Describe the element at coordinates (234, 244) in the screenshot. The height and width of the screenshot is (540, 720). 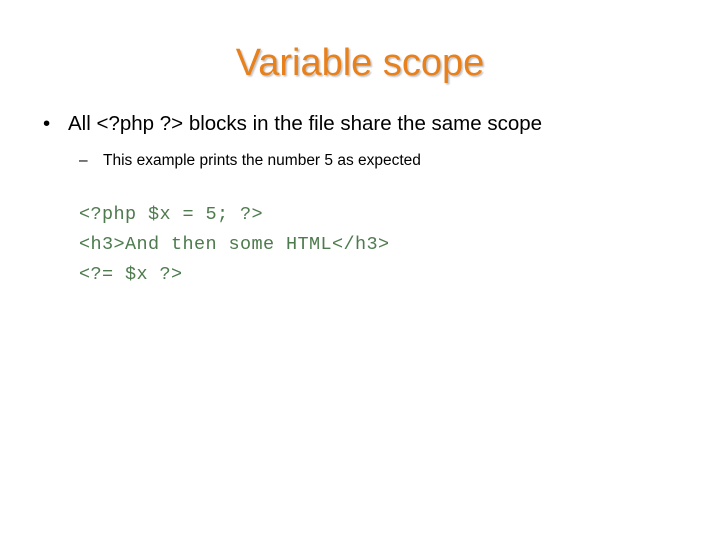
I see `code-line: <h3>And then some HTML</h3>` at that location.